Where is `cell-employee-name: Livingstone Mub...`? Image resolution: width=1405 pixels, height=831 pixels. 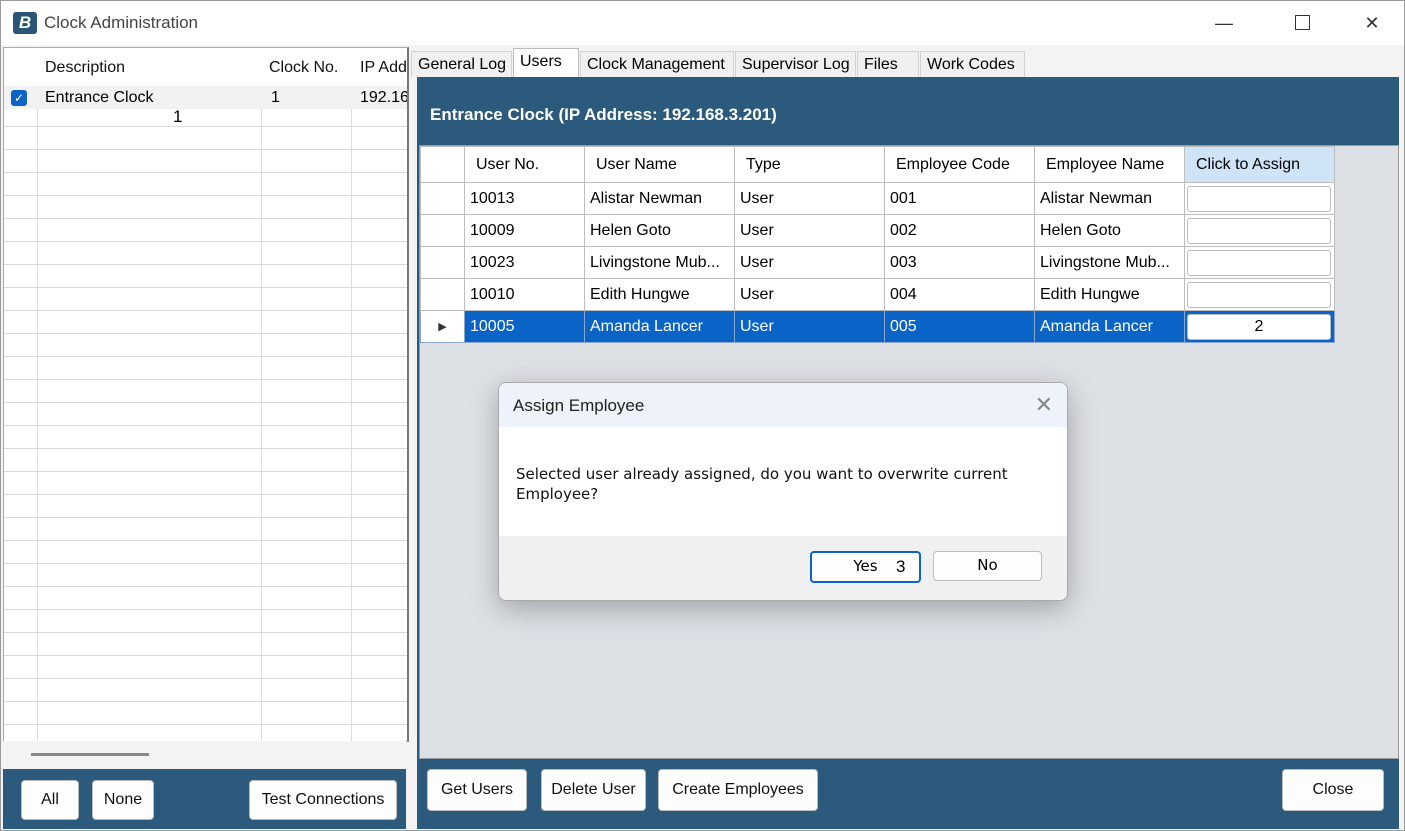
cell-employee-name: Livingstone Mub... is located at coordinates (1109, 262).